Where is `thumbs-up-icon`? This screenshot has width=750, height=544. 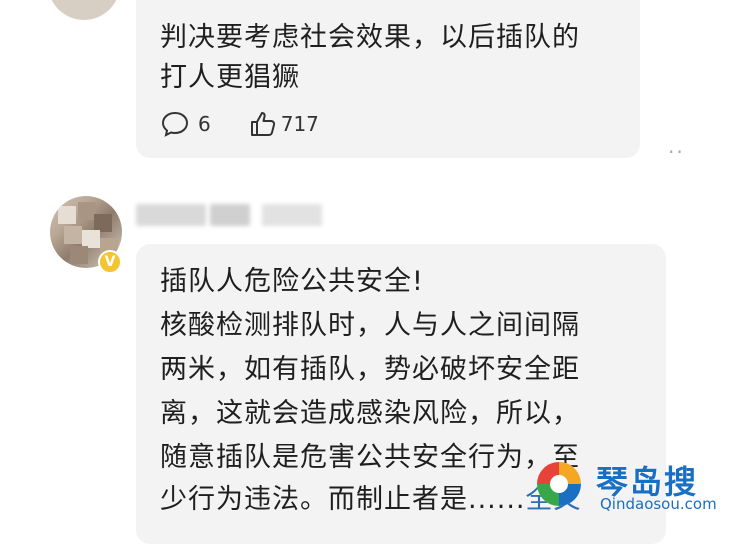 thumbs-up-icon is located at coordinates (262, 124).